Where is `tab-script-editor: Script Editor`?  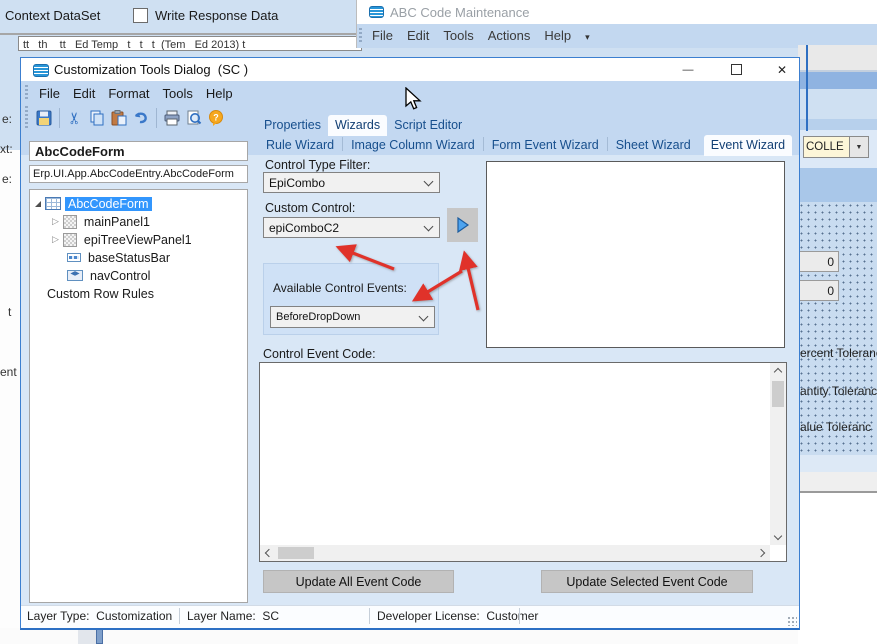 tab-script-editor: Script Editor is located at coordinates (428, 125).